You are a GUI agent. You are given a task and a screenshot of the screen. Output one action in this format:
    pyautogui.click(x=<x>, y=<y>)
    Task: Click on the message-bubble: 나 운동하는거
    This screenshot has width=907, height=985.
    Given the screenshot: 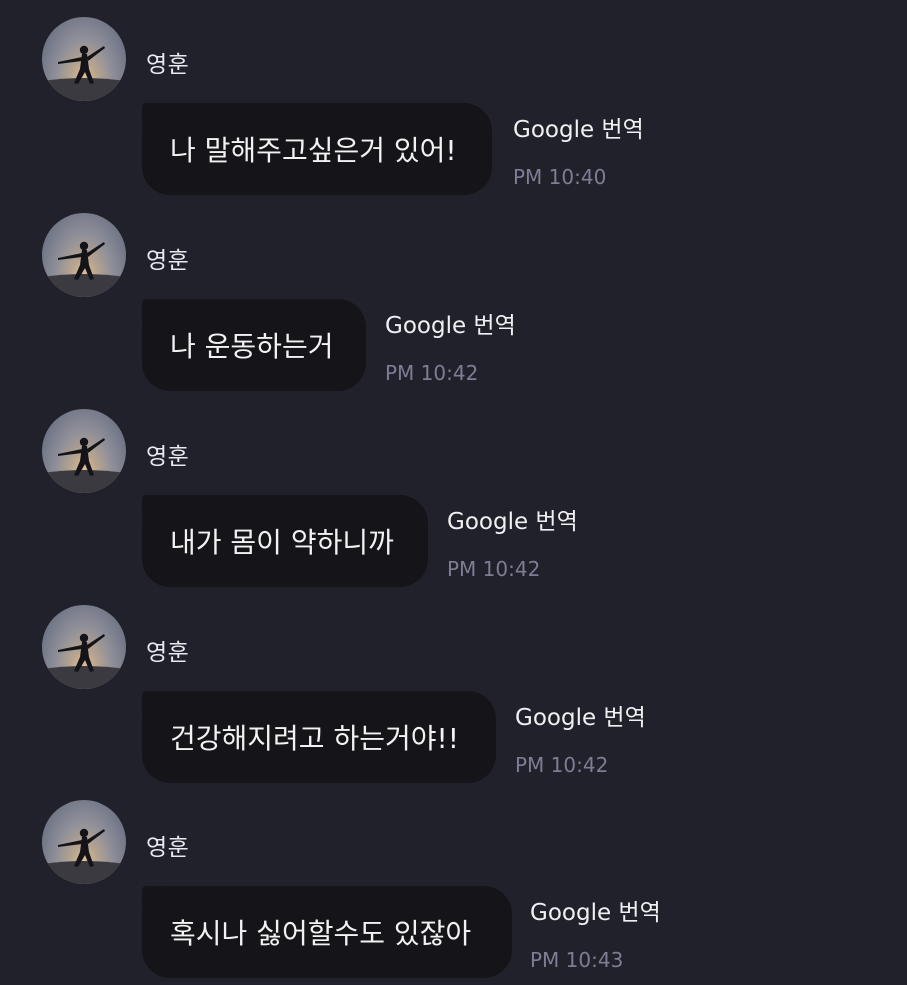 What is the action you would take?
    pyautogui.click(x=254, y=345)
    